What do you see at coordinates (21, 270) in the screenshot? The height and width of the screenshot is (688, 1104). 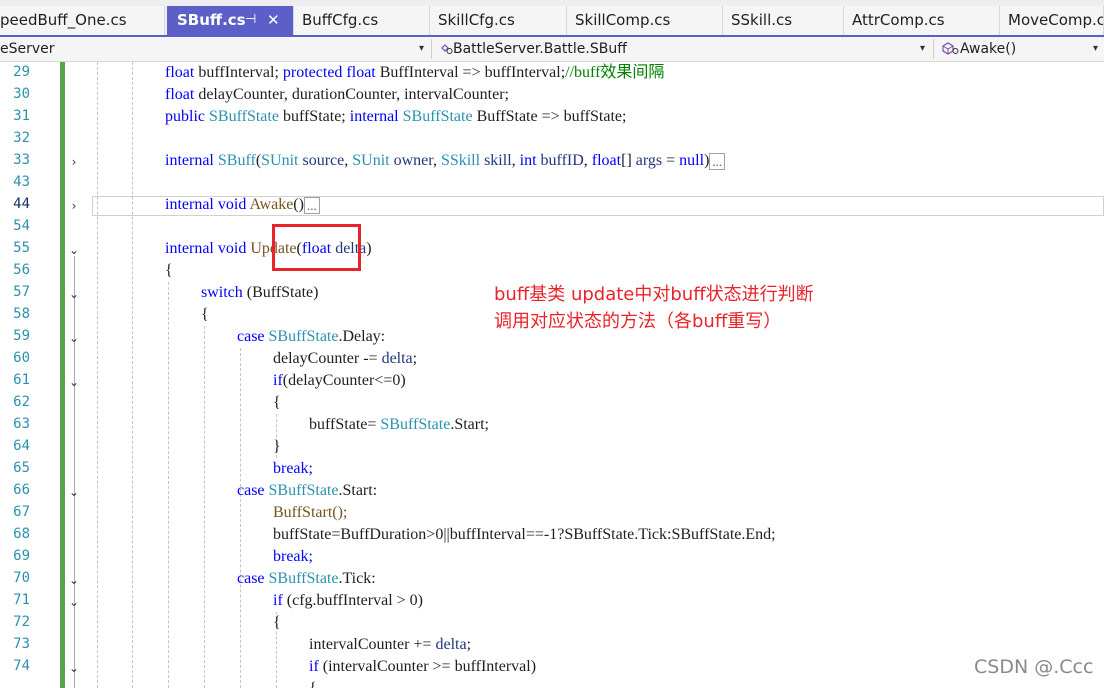 I see `line-number: 56` at bounding box center [21, 270].